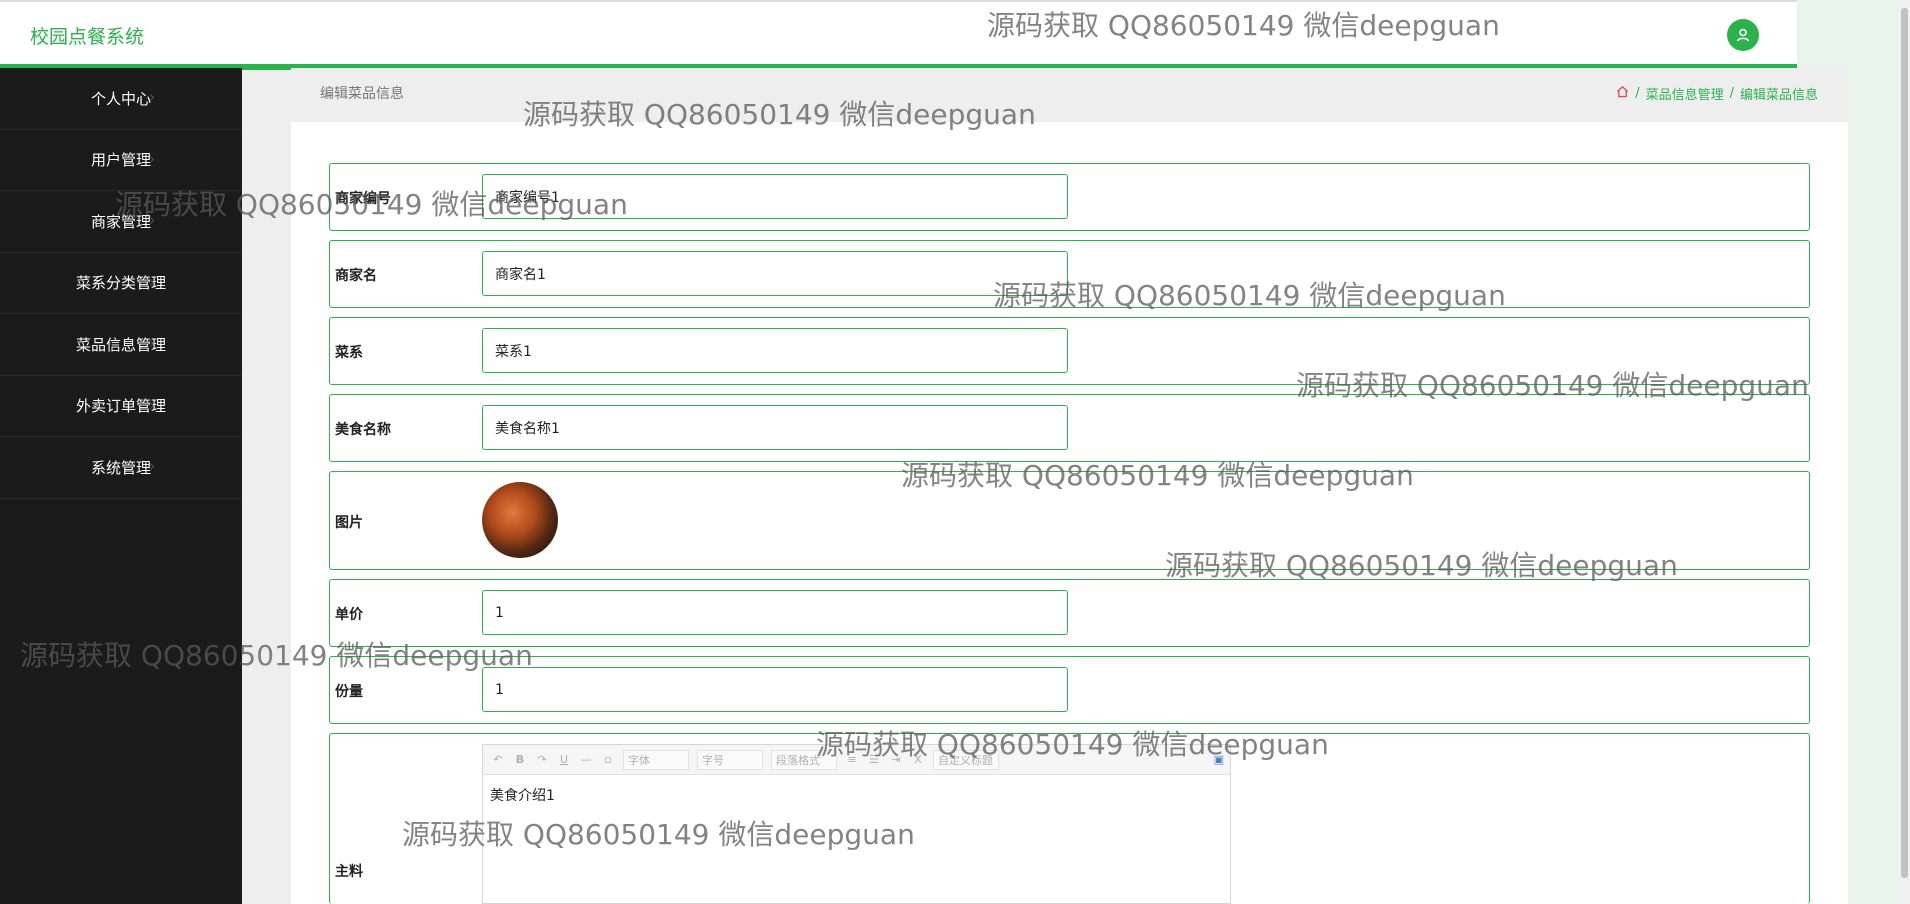 The width and height of the screenshot is (1910, 904). What do you see at coordinates (1779, 93) in the screenshot?
I see `breadcrumb-edit-dish: 编辑菜品信息` at bounding box center [1779, 93].